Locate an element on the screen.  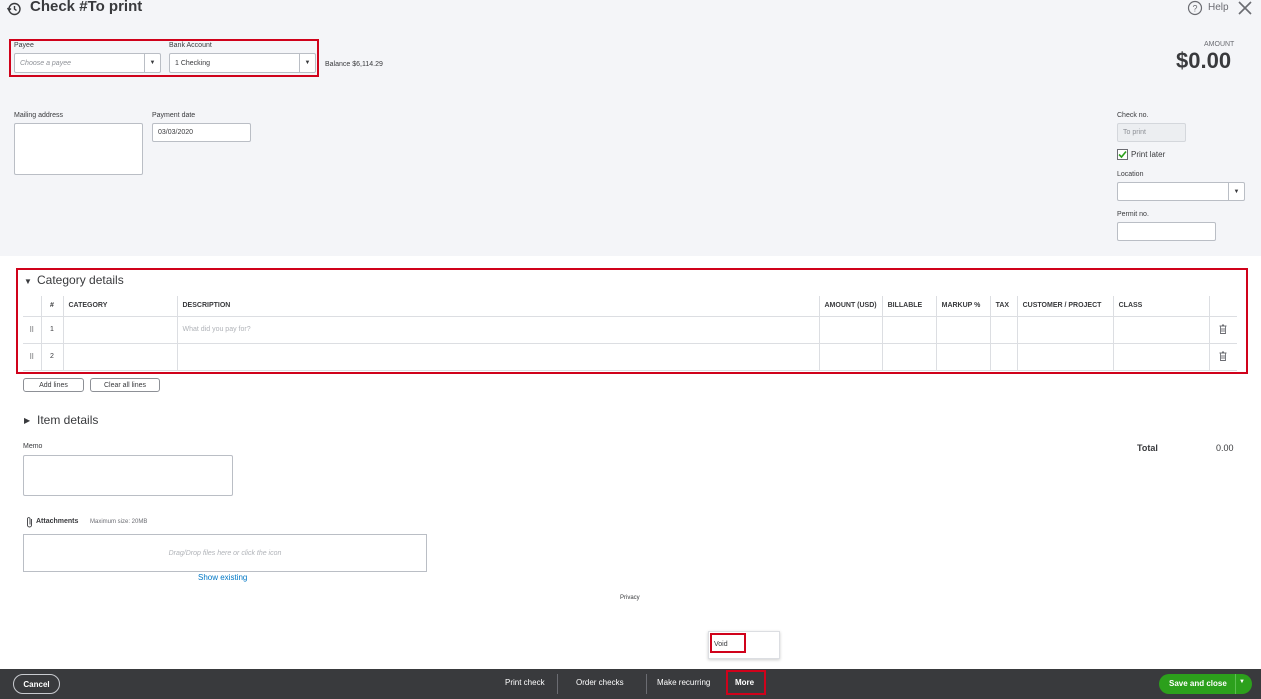
bank-account-value: 1 Checking is located at coordinates (193, 63).